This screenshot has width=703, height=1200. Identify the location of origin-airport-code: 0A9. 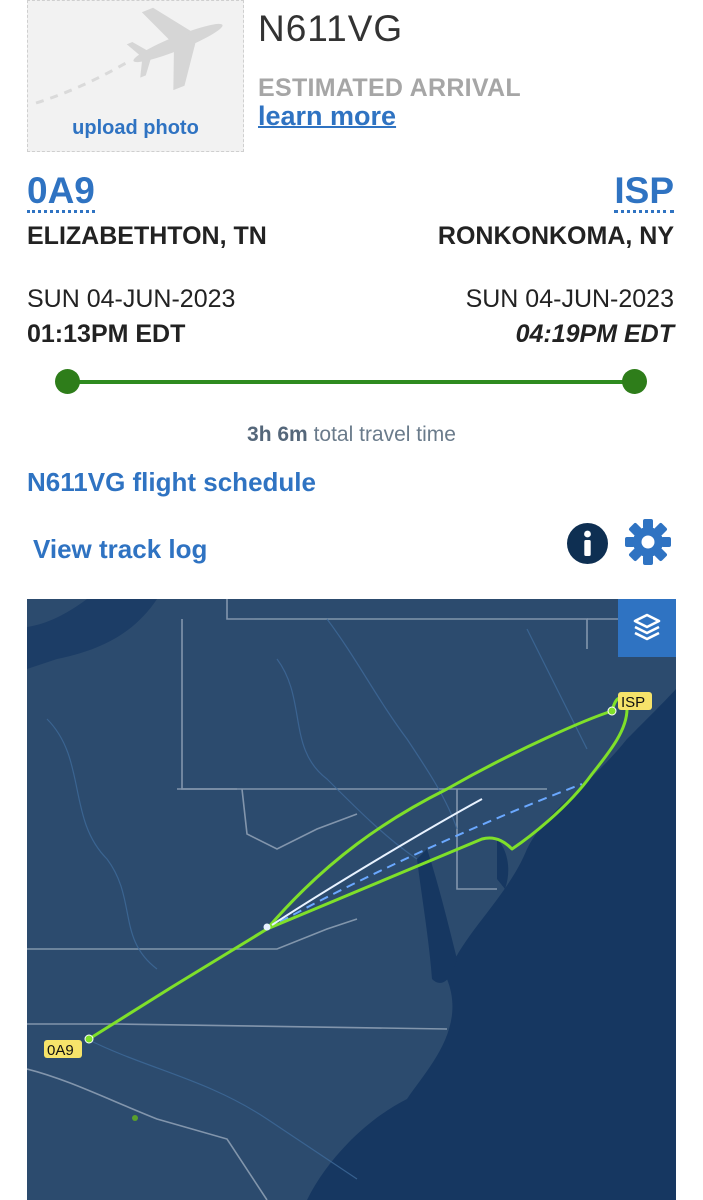
(61, 192).